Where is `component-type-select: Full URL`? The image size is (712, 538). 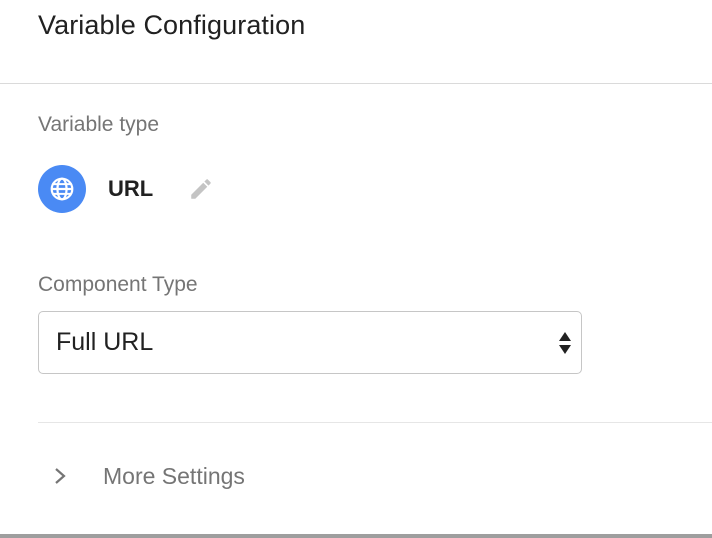
component-type-select: Full URL is located at coordinates (310, 342).